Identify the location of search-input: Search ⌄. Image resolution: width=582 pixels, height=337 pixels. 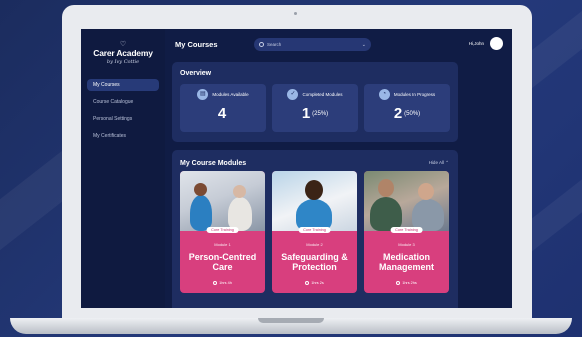
(312, 44).